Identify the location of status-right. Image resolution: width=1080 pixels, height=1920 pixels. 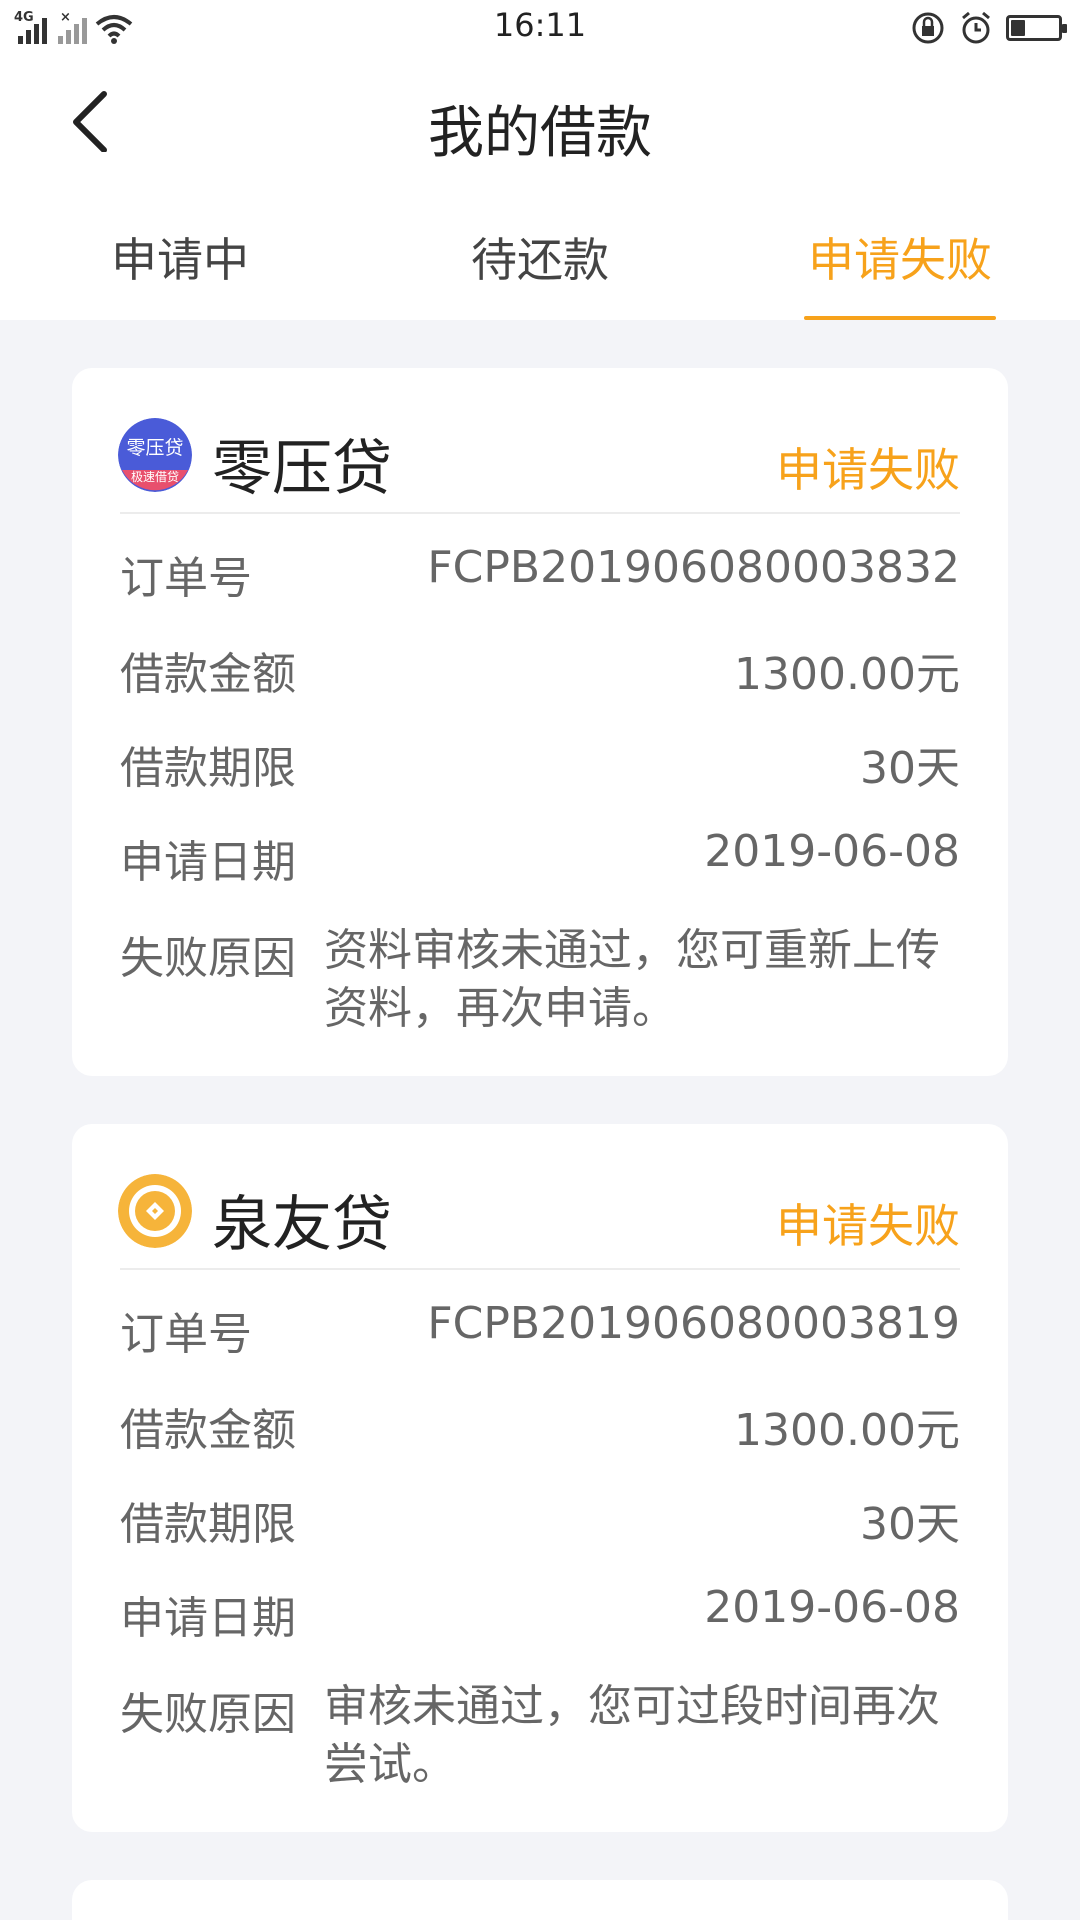
(988, 28).